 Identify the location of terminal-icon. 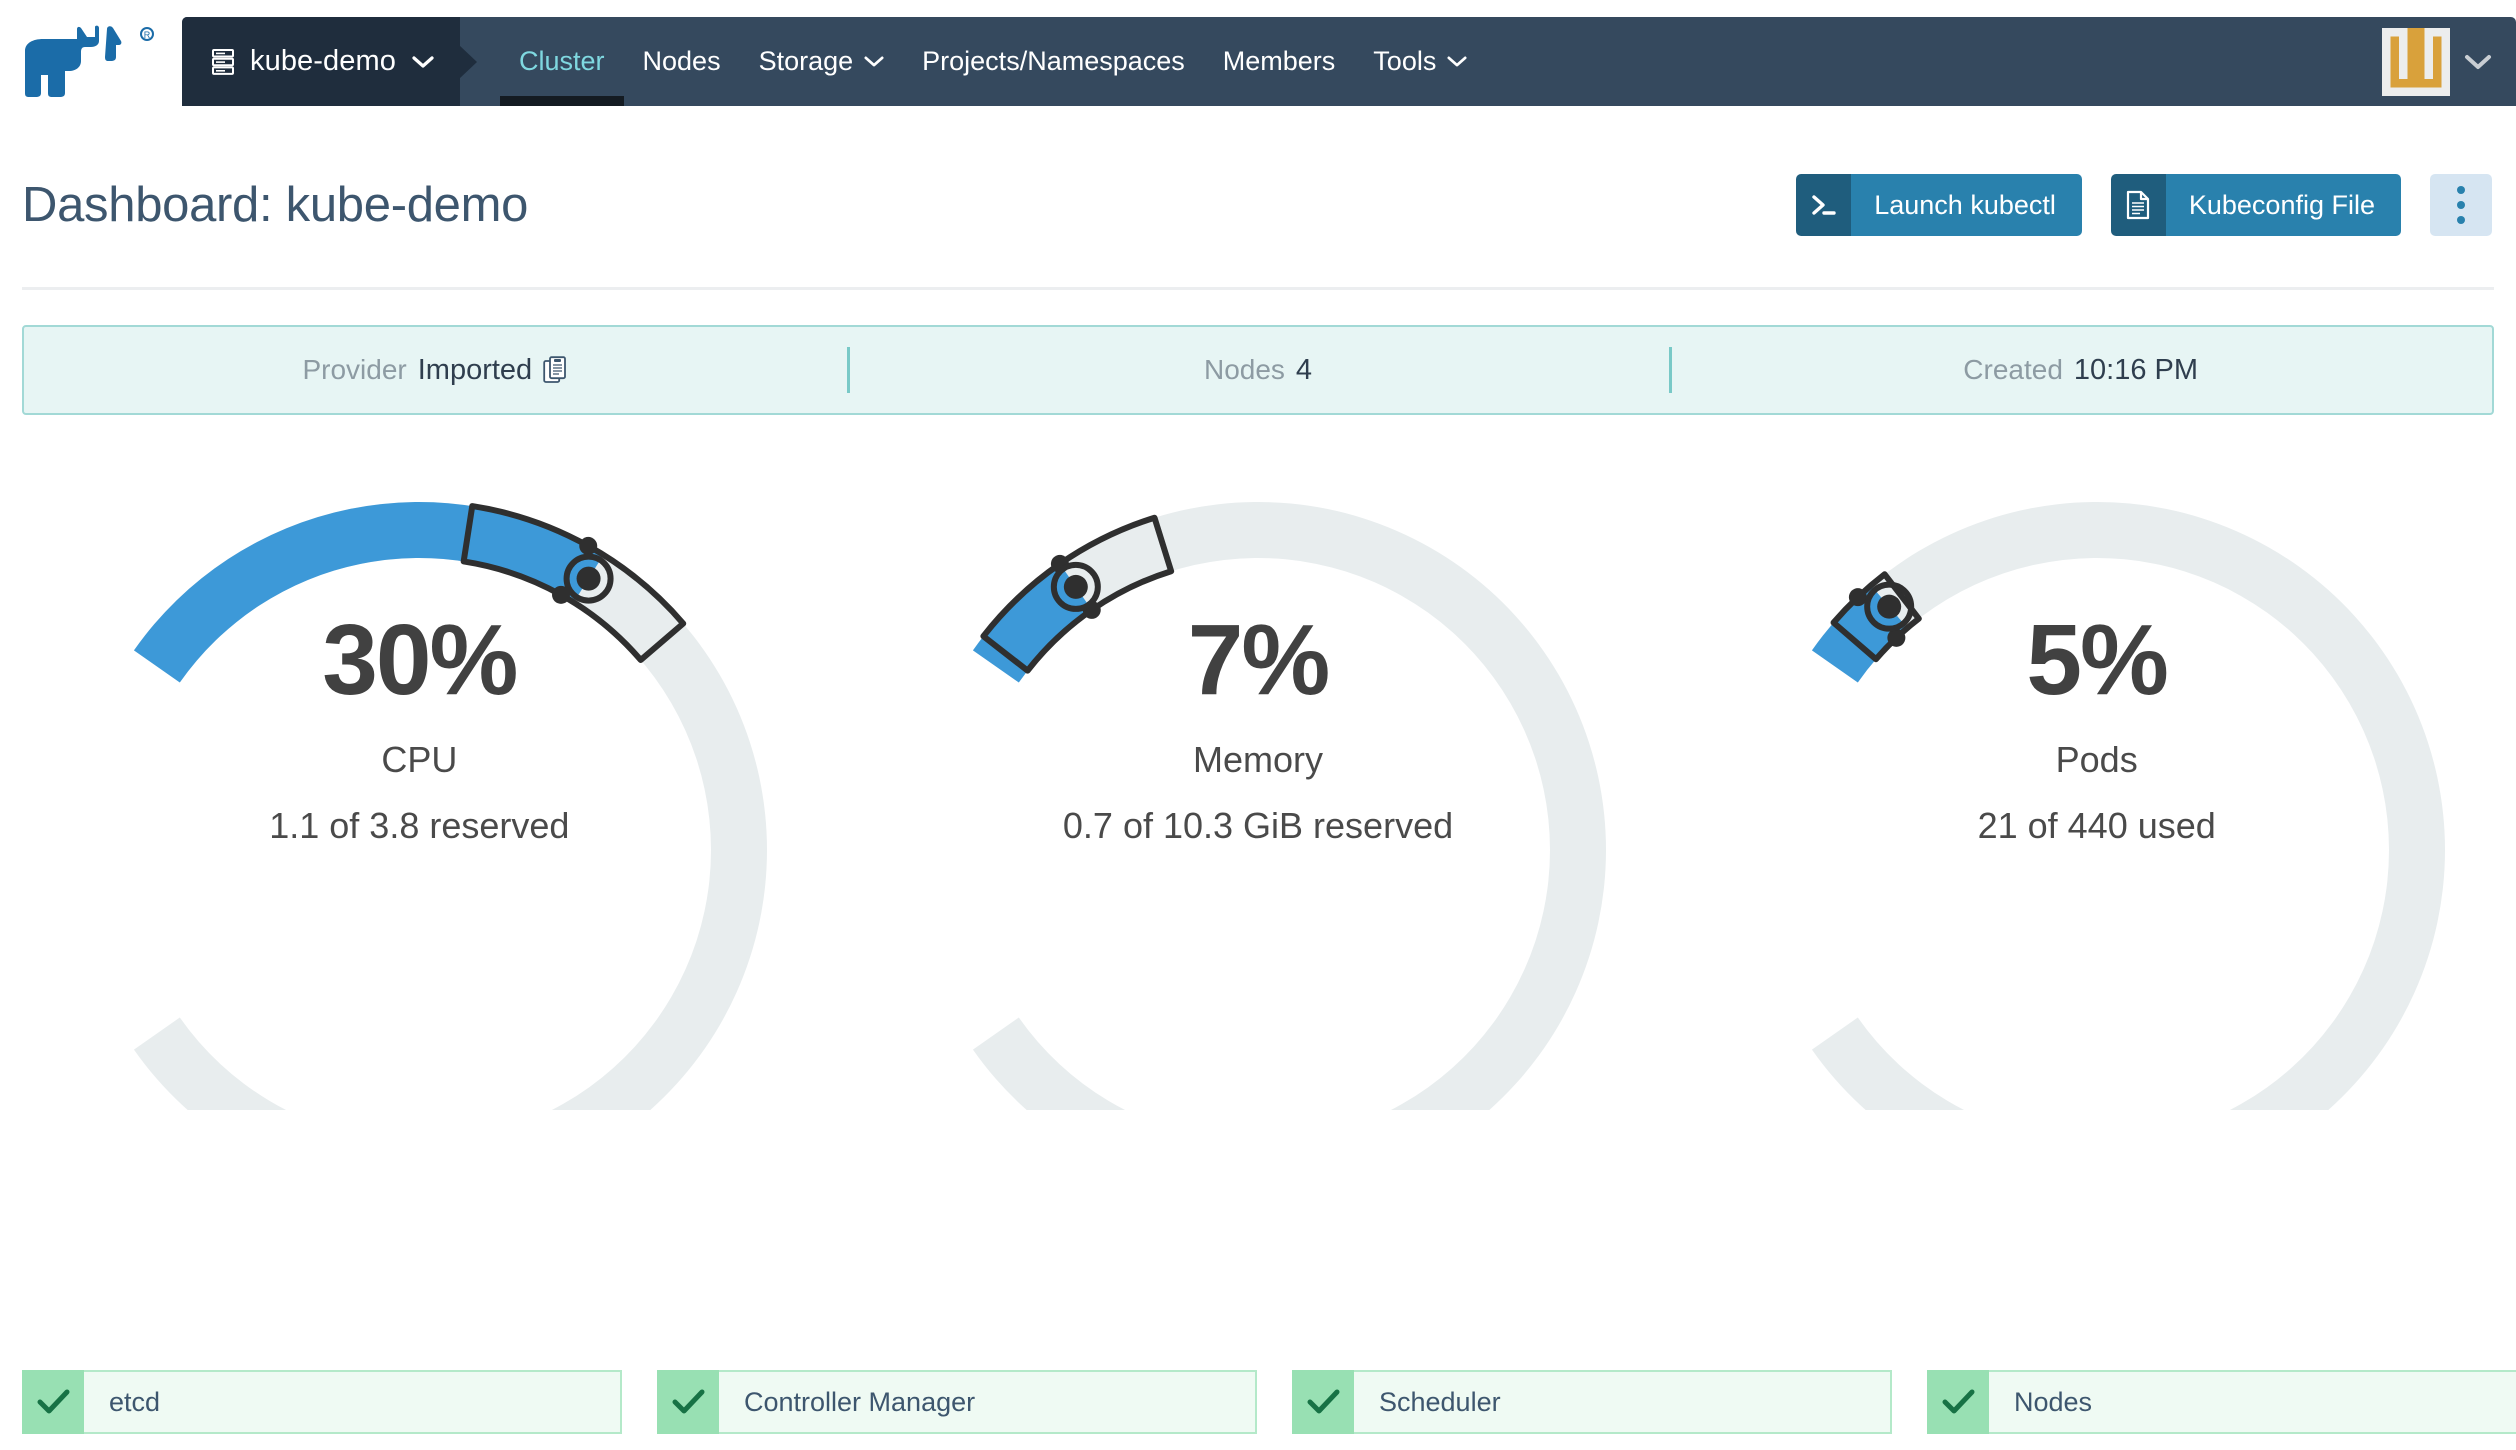
(1824, 205).